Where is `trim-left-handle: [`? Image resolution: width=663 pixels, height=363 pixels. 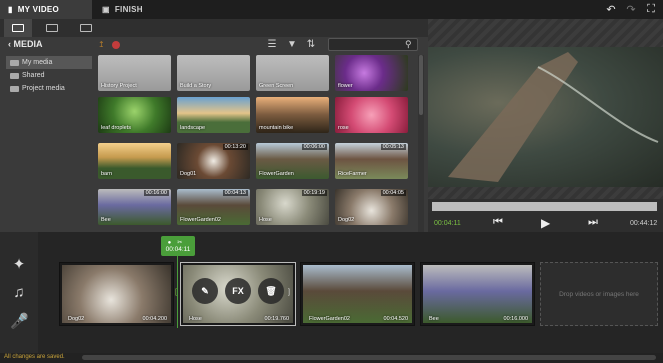 trim-left-handle: [ is located at coordinates (176, 292).